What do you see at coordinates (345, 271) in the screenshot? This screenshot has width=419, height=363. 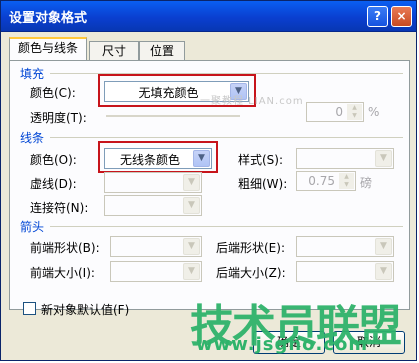 I see `end-size-dropdown: ▼` at bounding box center [345, 271].